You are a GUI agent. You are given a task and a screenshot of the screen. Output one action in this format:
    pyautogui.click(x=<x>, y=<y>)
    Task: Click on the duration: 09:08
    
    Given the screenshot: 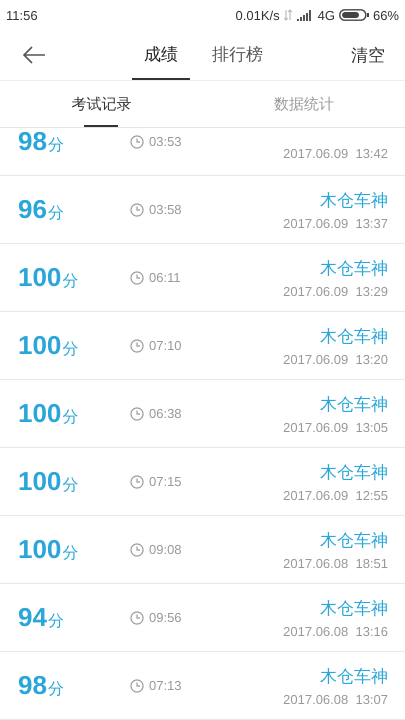 What is the action you would take?
    pyautogui.click(x=165, y=549)
    